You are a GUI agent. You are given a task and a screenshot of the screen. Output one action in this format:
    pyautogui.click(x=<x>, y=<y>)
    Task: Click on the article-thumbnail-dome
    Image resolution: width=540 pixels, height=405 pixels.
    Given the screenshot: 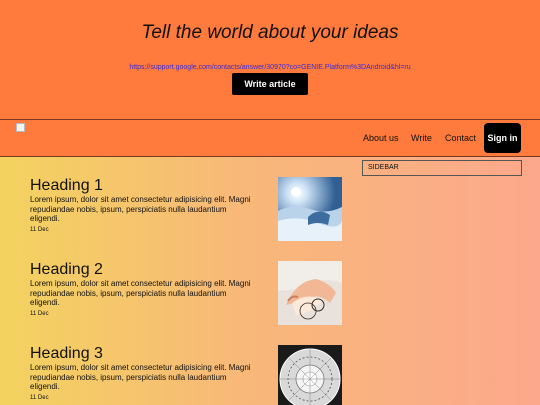 What is the action you would take?
    pyautogui.click(x=310, y=375)
    